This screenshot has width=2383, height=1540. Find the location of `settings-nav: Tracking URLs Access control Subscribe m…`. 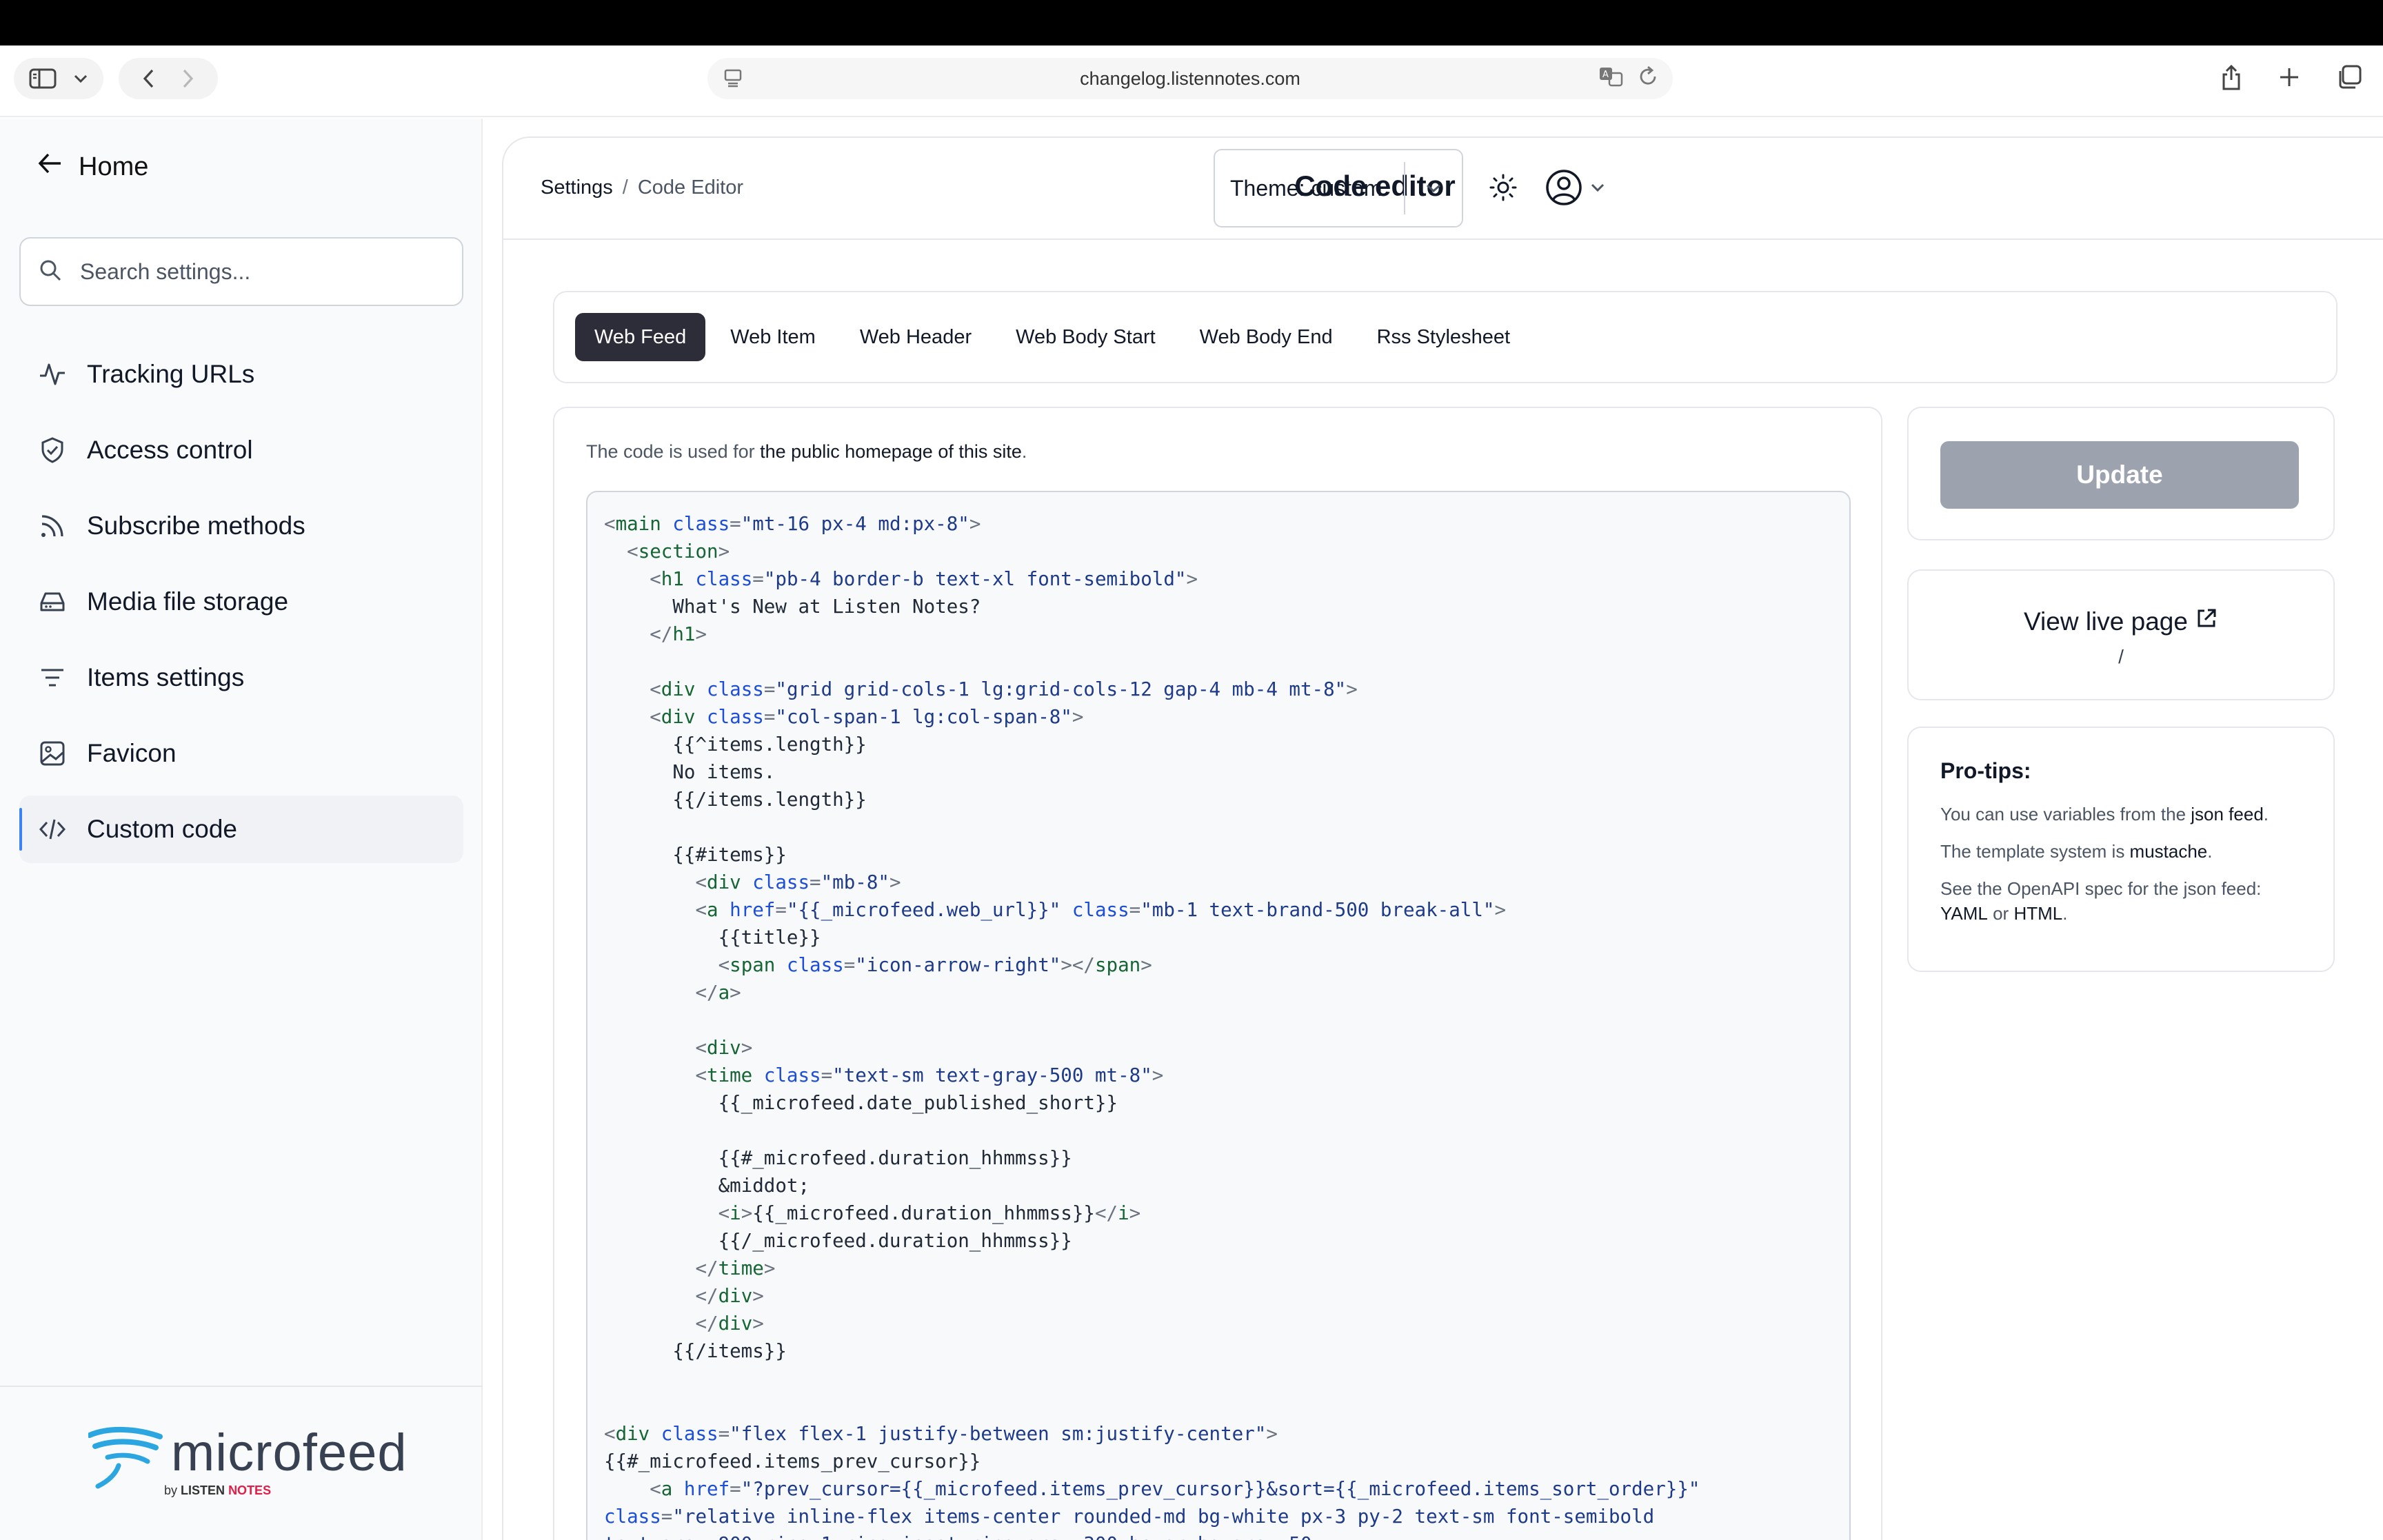

settings-nav: Tracking URLs Access control Subscribe m… is located at coordinates (241, 606).